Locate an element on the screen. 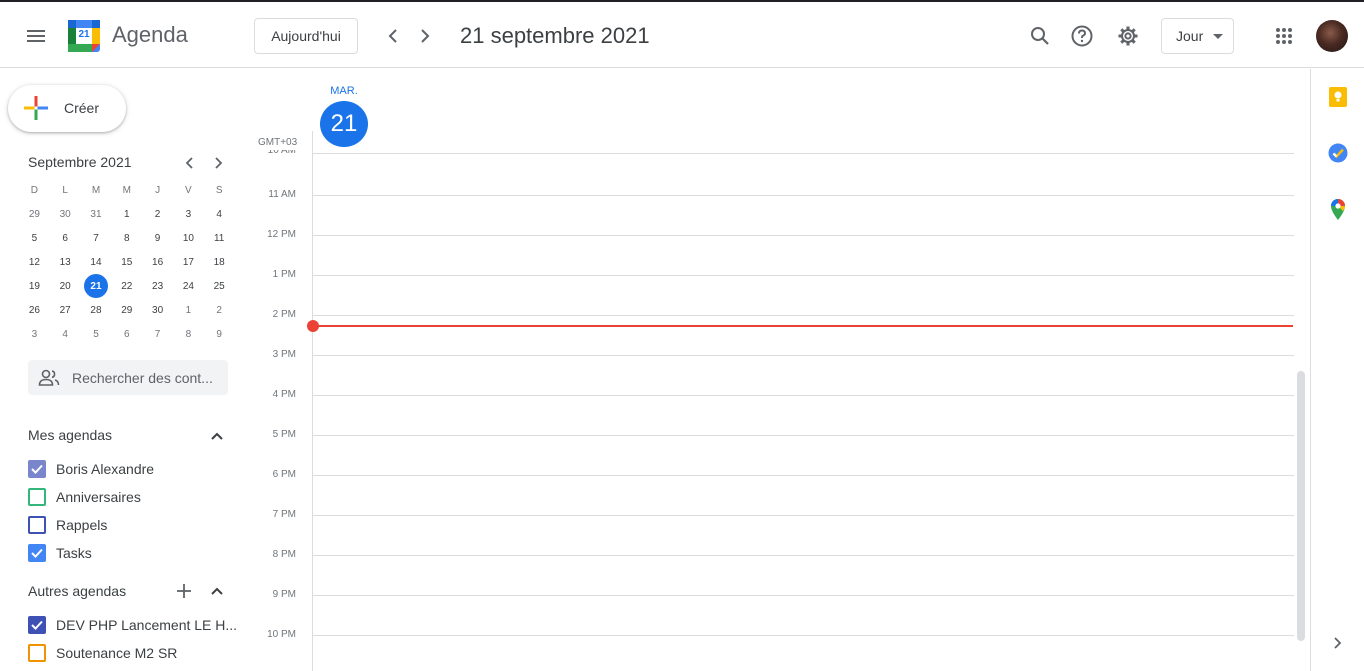  logo-day-number: 21 is located at coordinates (84, 34).